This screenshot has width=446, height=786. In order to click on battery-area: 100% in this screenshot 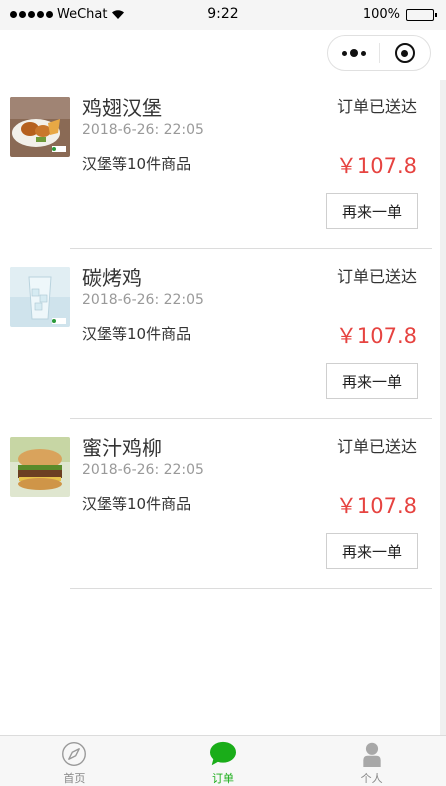, I will do `click(399, 14)`.